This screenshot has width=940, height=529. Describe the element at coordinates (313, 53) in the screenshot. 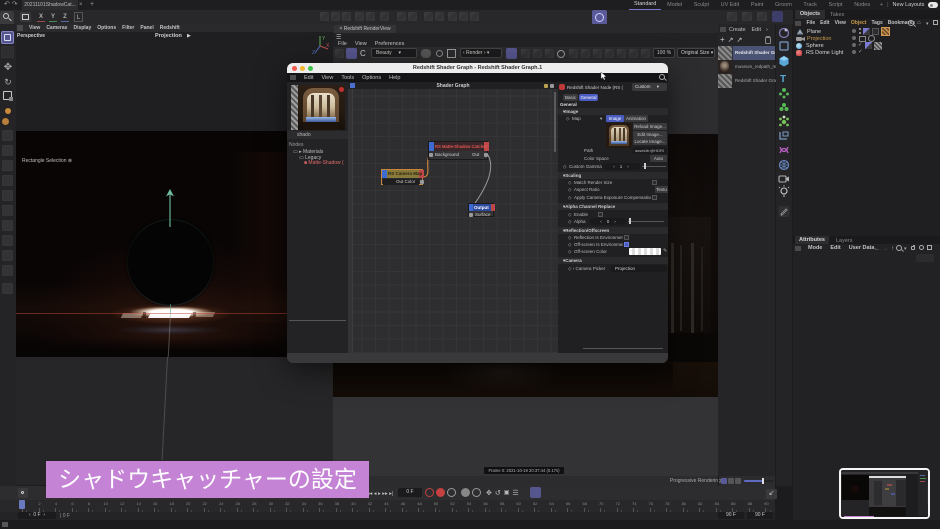

I see `svg-text: Z` at that location.